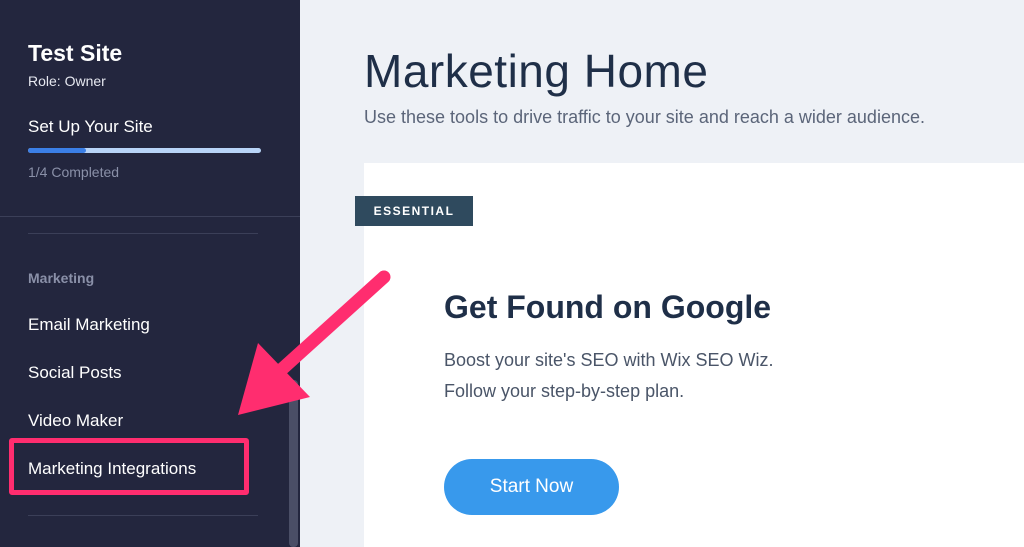 The height and width of the screenshot is (547, 1024). I want to click on card-title: Get Found on Google, so click(608, 307).